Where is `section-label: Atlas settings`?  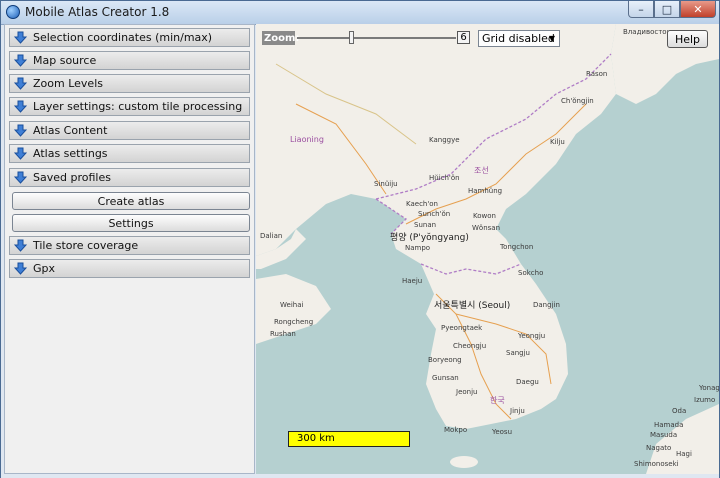 section-label: Atlas settings is located at coordinates (70, 153).